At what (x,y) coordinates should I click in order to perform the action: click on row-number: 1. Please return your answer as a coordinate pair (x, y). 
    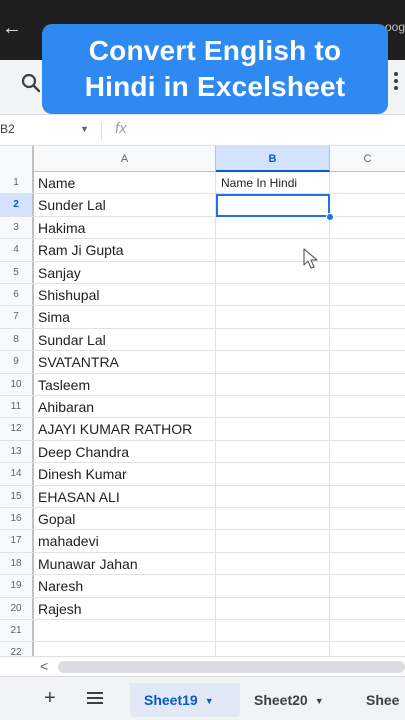
    Looking at the image, I should click on (17, 183).